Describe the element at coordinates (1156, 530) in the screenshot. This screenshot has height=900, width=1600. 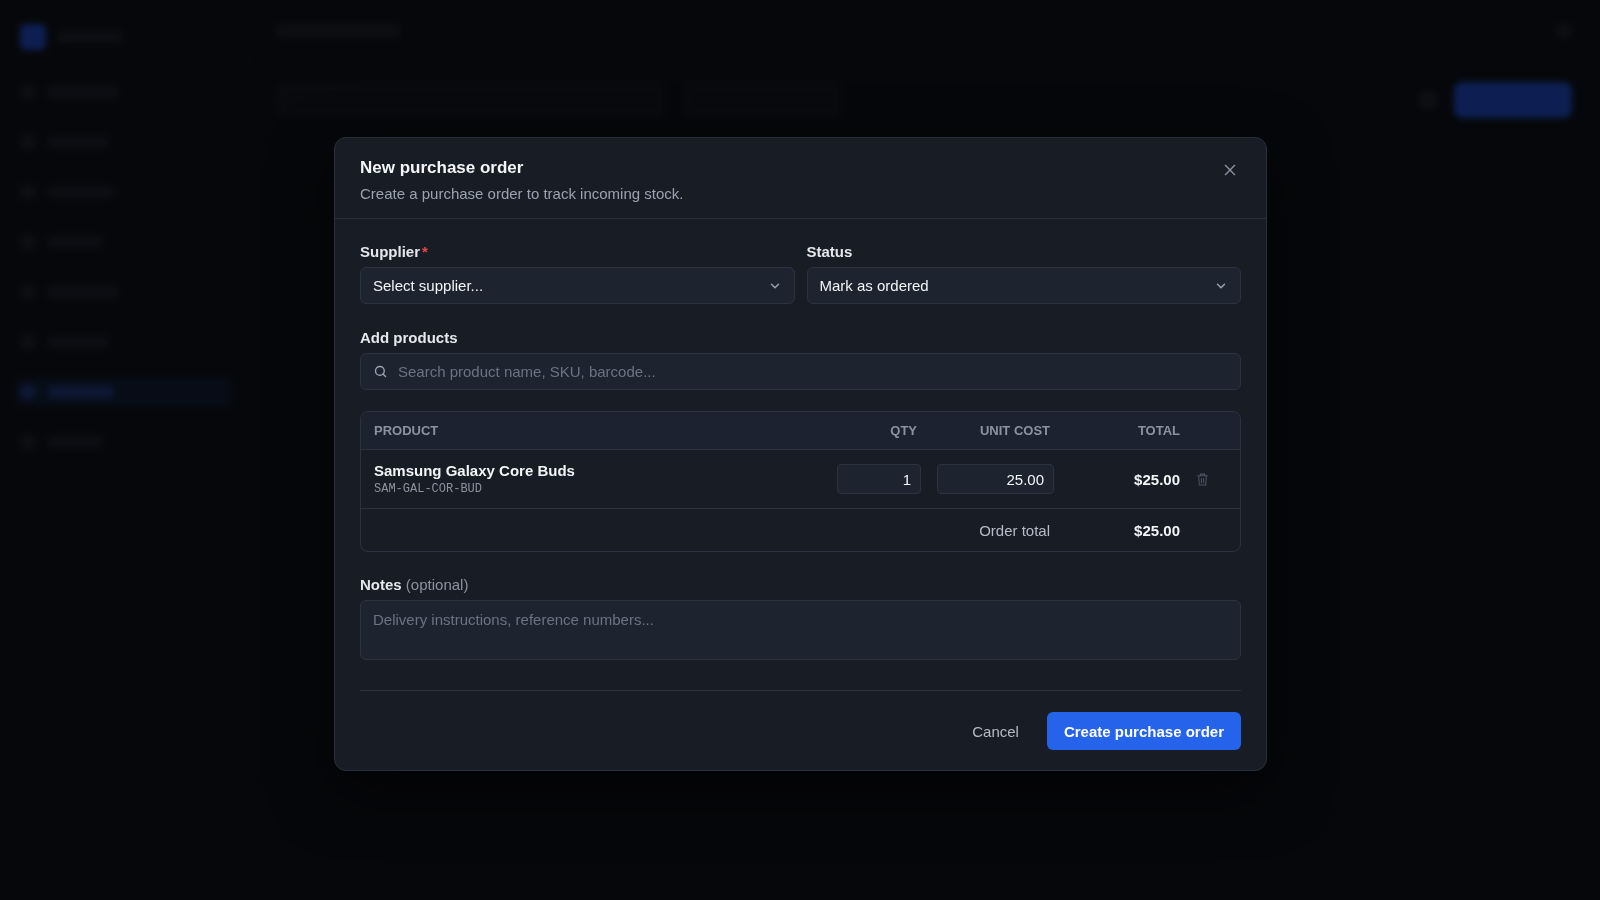
I see `order-total-value: $25.00` at that location.